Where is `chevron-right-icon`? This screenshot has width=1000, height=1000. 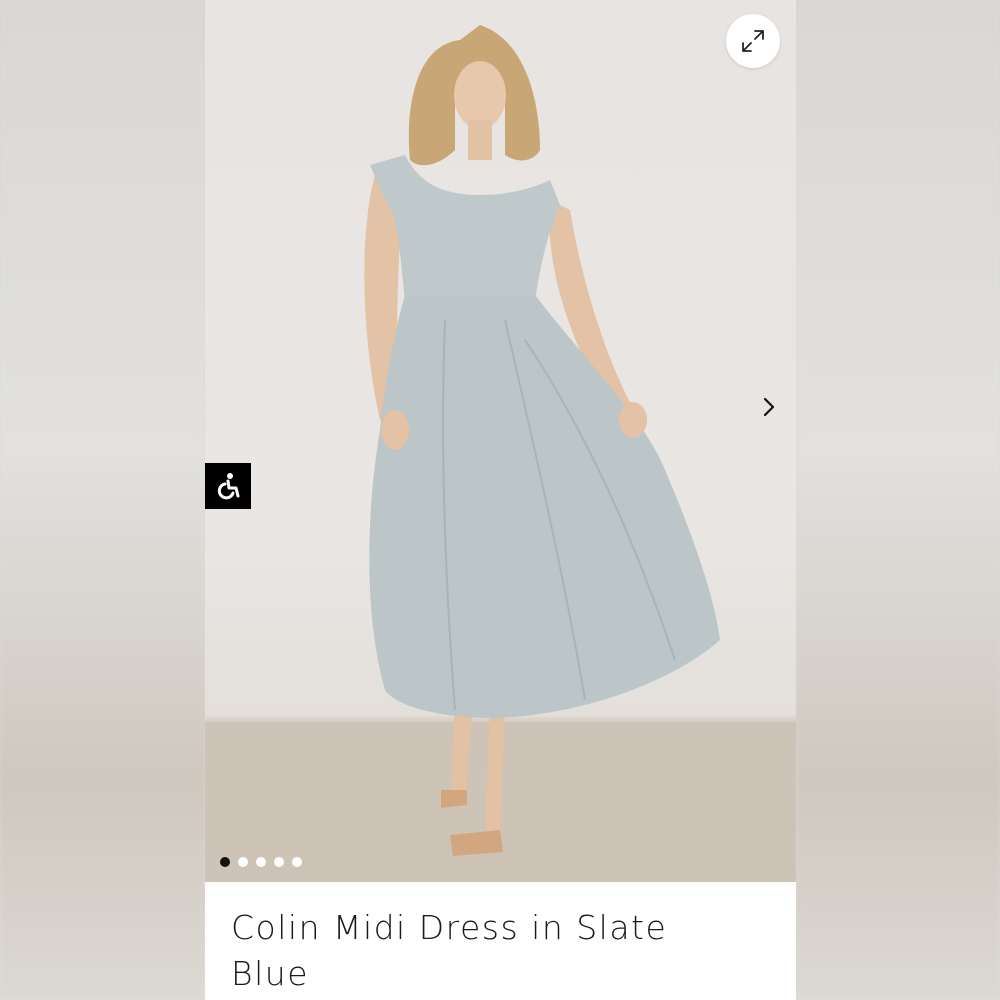
chevron-right-icon is located at coordinates (769, 407).